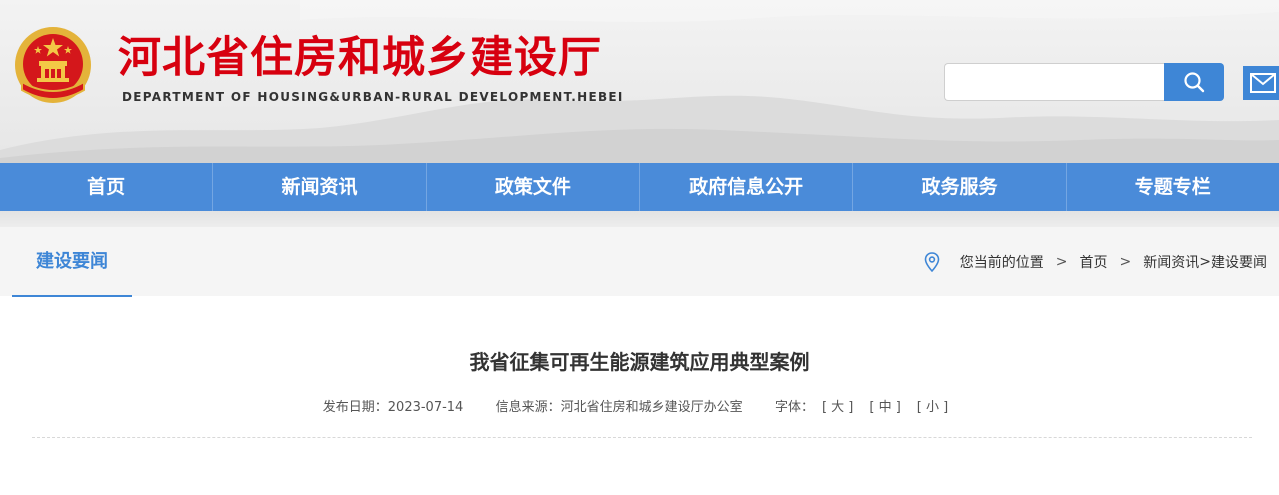 The height and width of the screenshot is (495, 1279). Describe the element at coordinates (528, 407) in the screenshot. I see `source-label: 信息来源：` at that location.